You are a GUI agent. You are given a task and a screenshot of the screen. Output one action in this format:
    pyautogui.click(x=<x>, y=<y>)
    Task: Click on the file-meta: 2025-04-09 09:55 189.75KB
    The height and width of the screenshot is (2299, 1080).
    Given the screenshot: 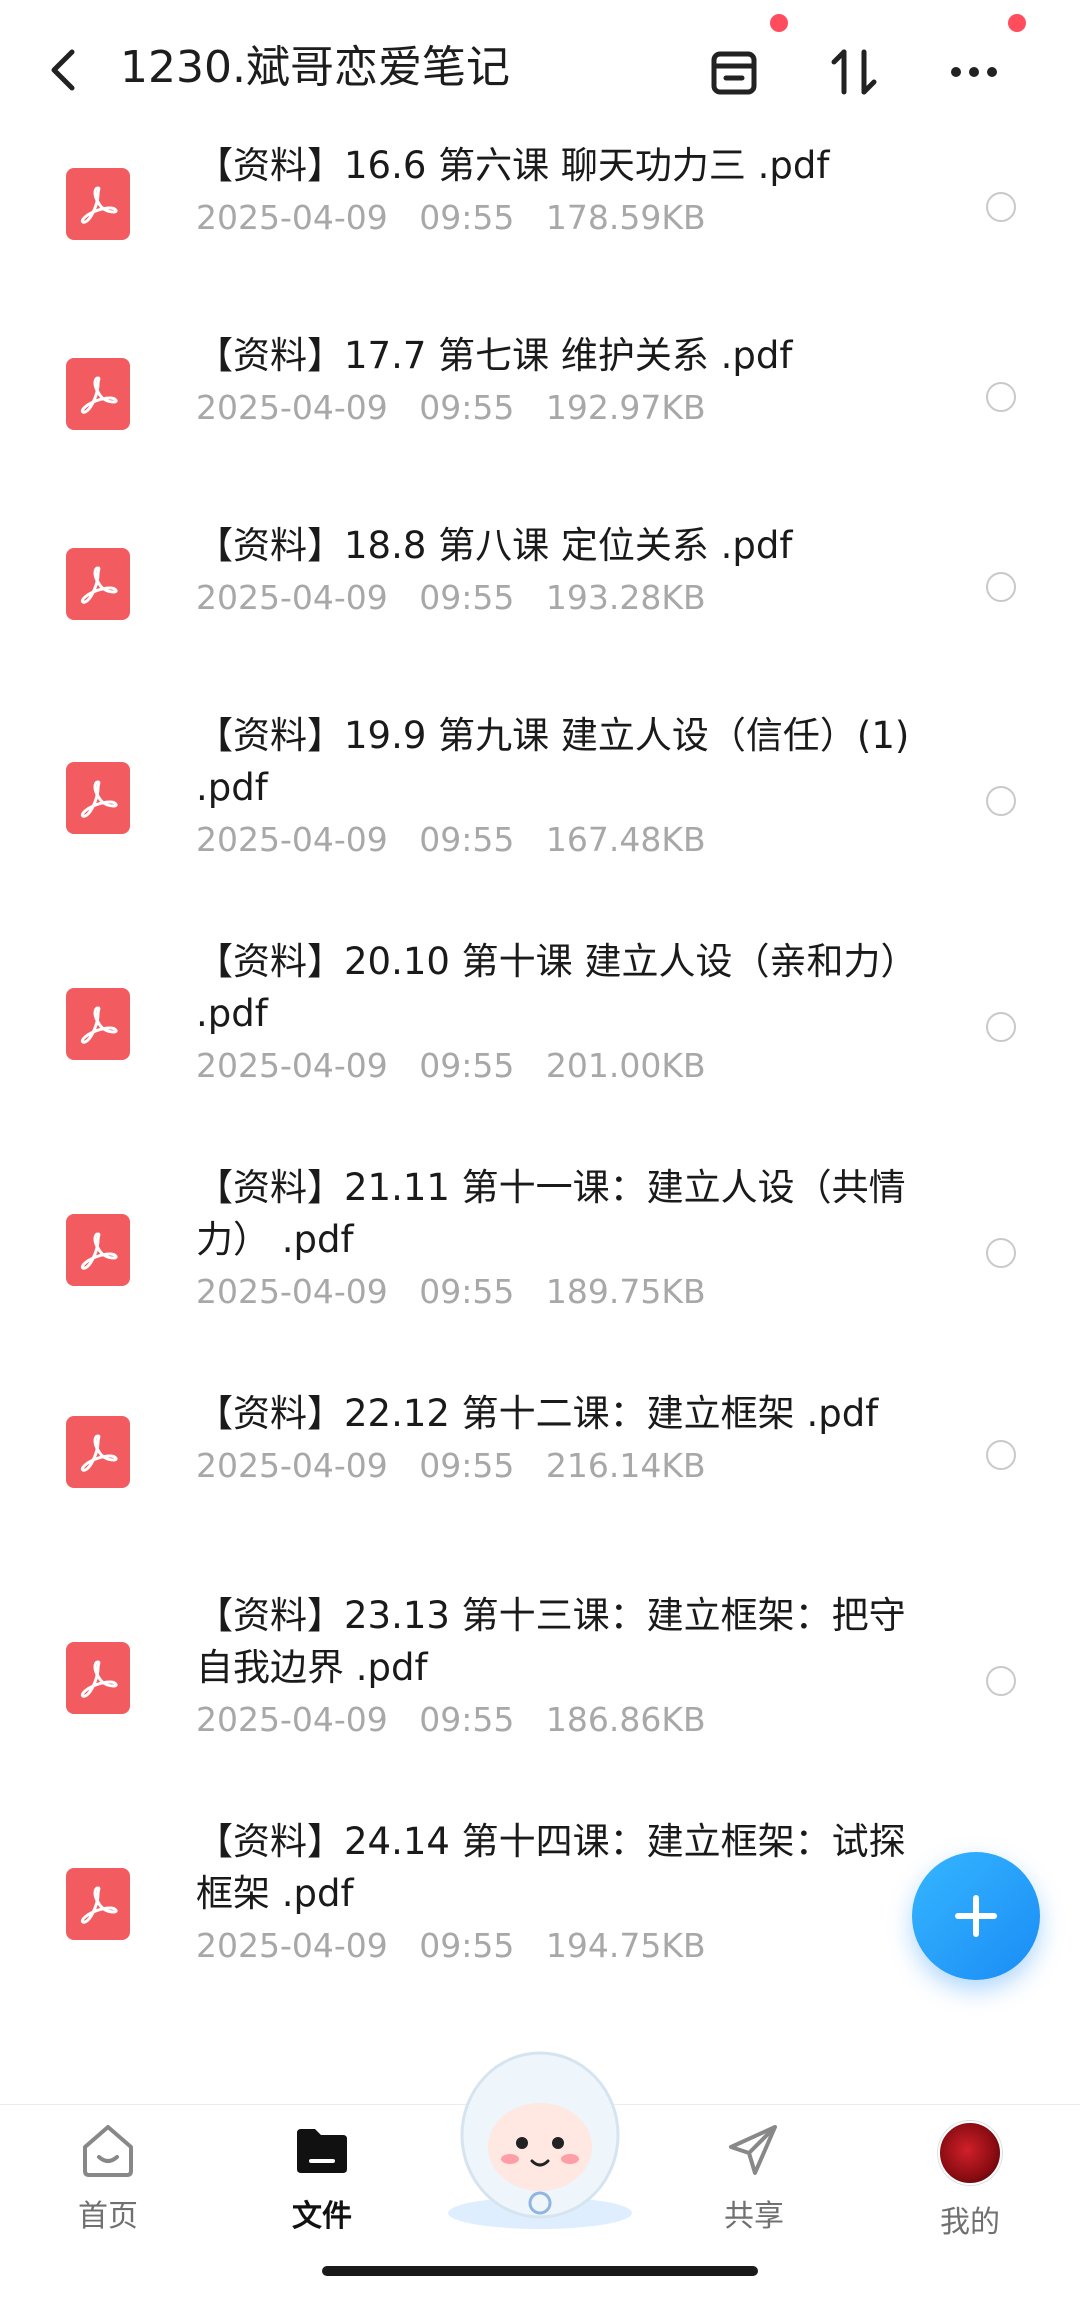 What is the action you would take?
    pyautogui.click(x=451, y=1291)
    